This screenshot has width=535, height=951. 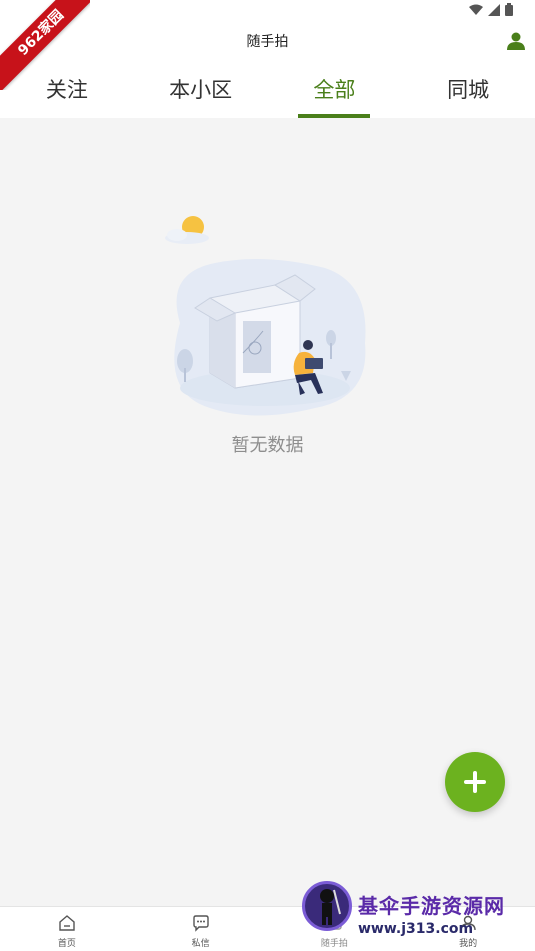 I want to click on tab-all: 全部, so click(x=335, y=89).